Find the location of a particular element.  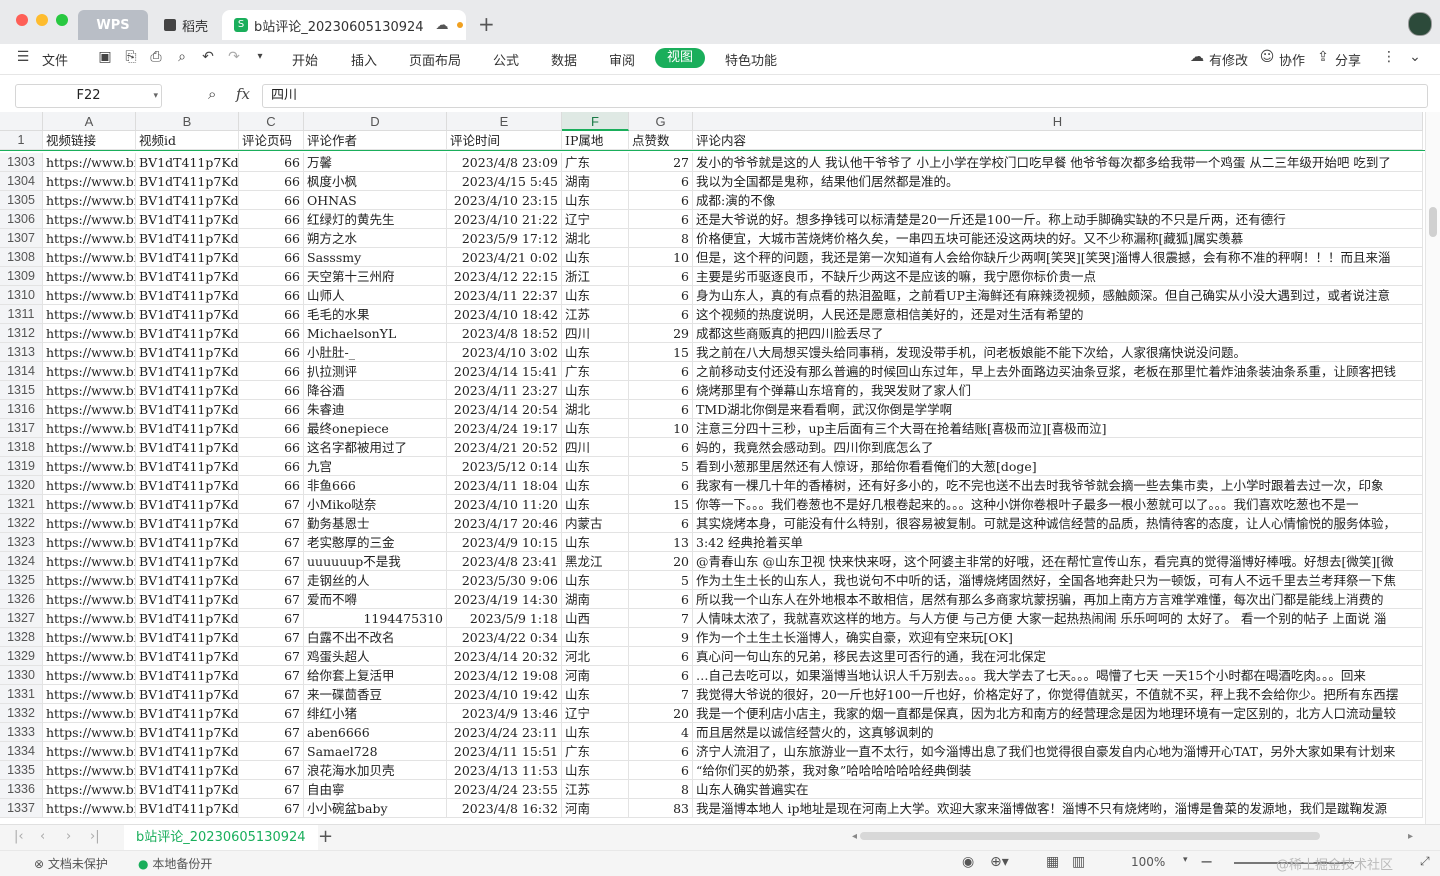

header-cell-d: 评论作者 is located at coordinates (375, 140).